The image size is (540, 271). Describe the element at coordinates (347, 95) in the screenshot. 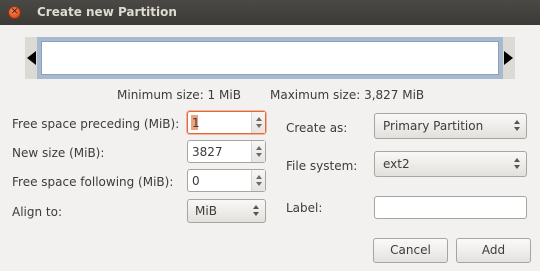

I see `maximum-size-label: Maximum size: 3,827 MiB` at that location.